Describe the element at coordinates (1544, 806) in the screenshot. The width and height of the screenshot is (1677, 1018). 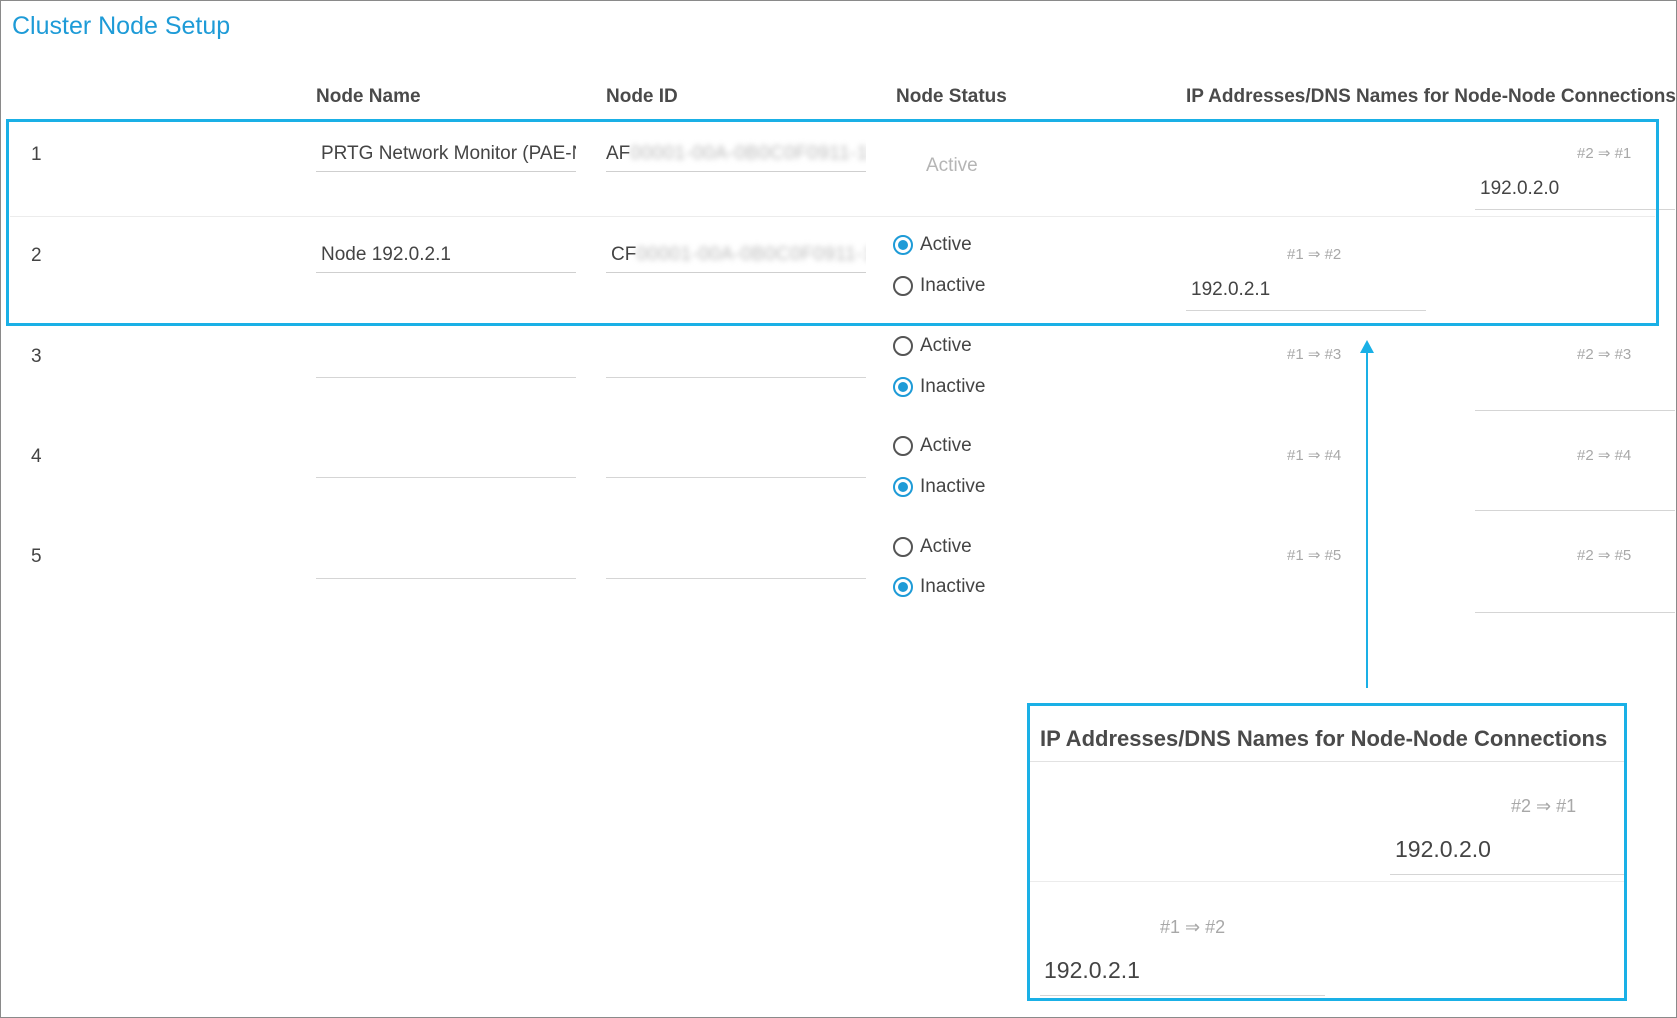
I see `zoom-connection-label: #2 ⇒ #1` at that location.